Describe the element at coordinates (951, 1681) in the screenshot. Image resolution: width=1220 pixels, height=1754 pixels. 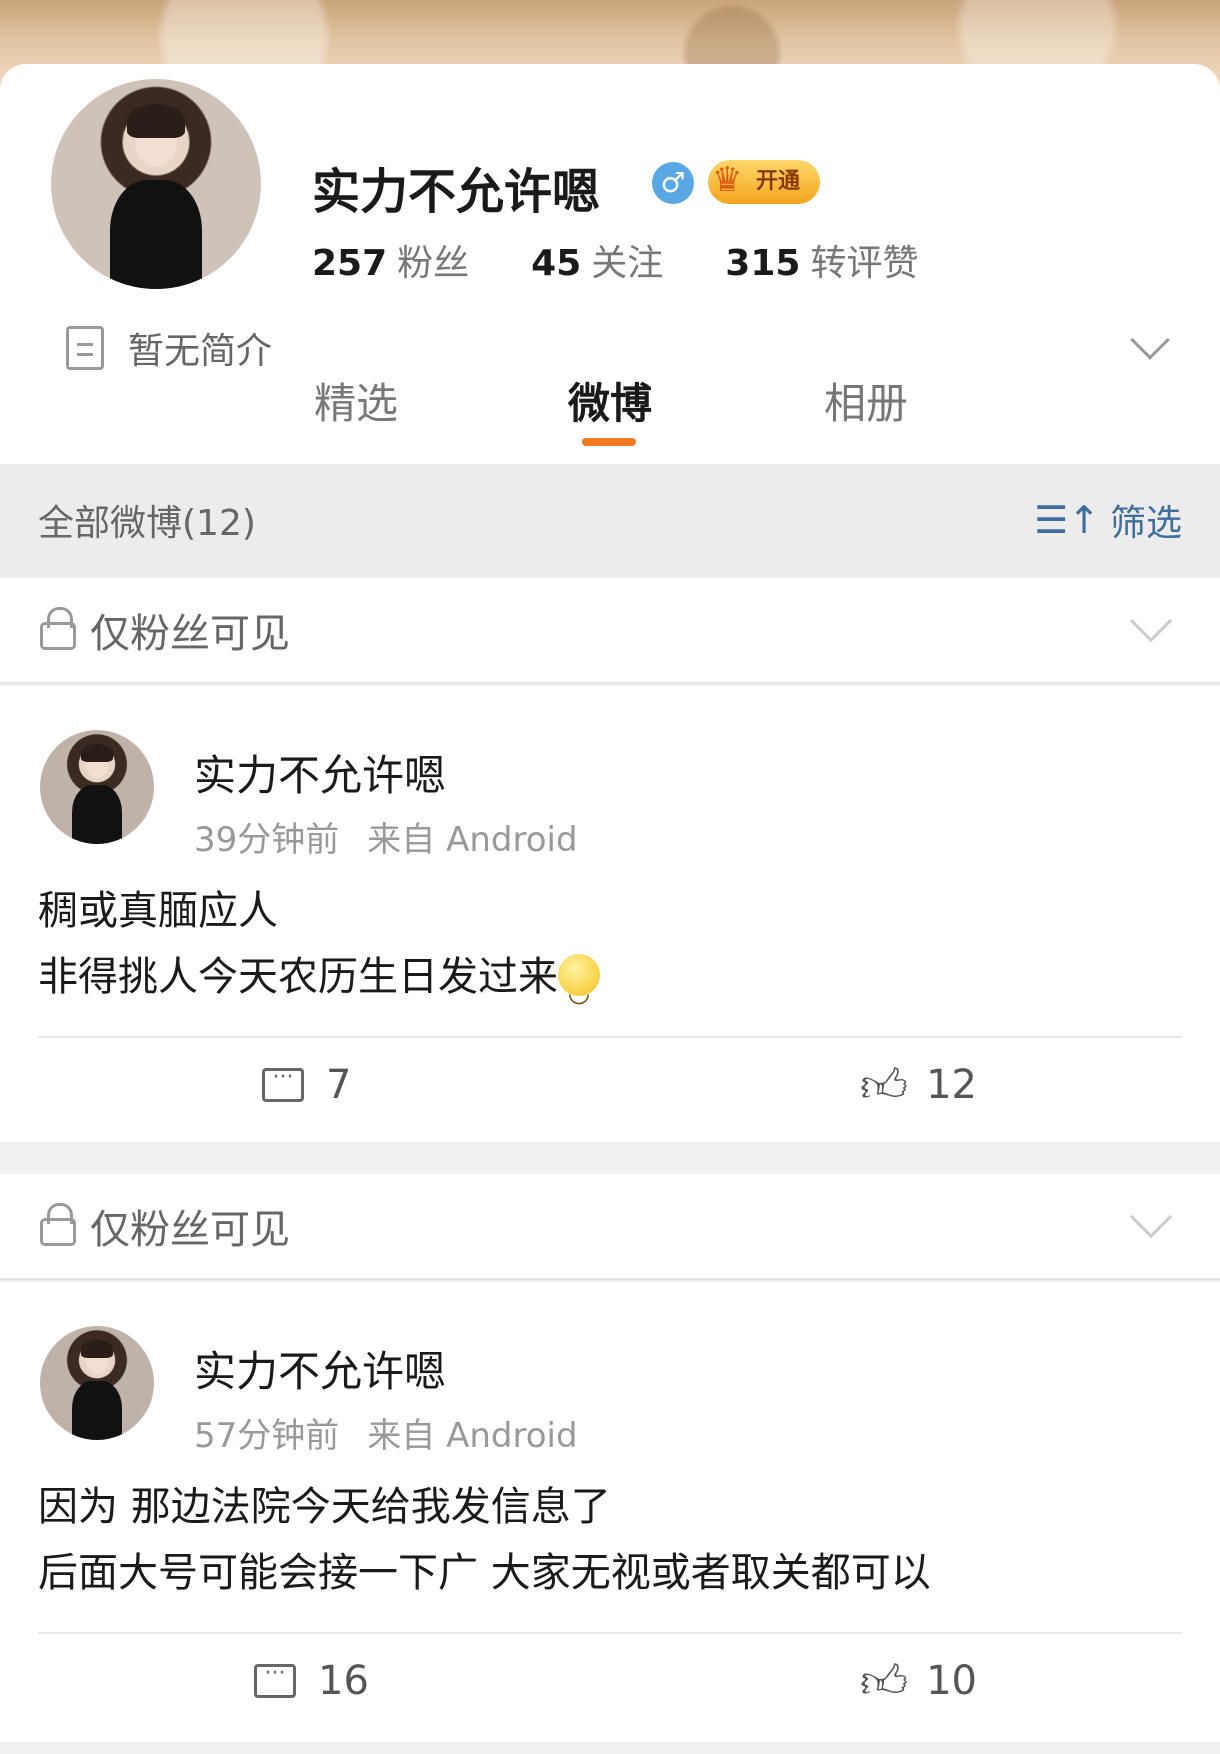
I see `like-count: 10` at that location.